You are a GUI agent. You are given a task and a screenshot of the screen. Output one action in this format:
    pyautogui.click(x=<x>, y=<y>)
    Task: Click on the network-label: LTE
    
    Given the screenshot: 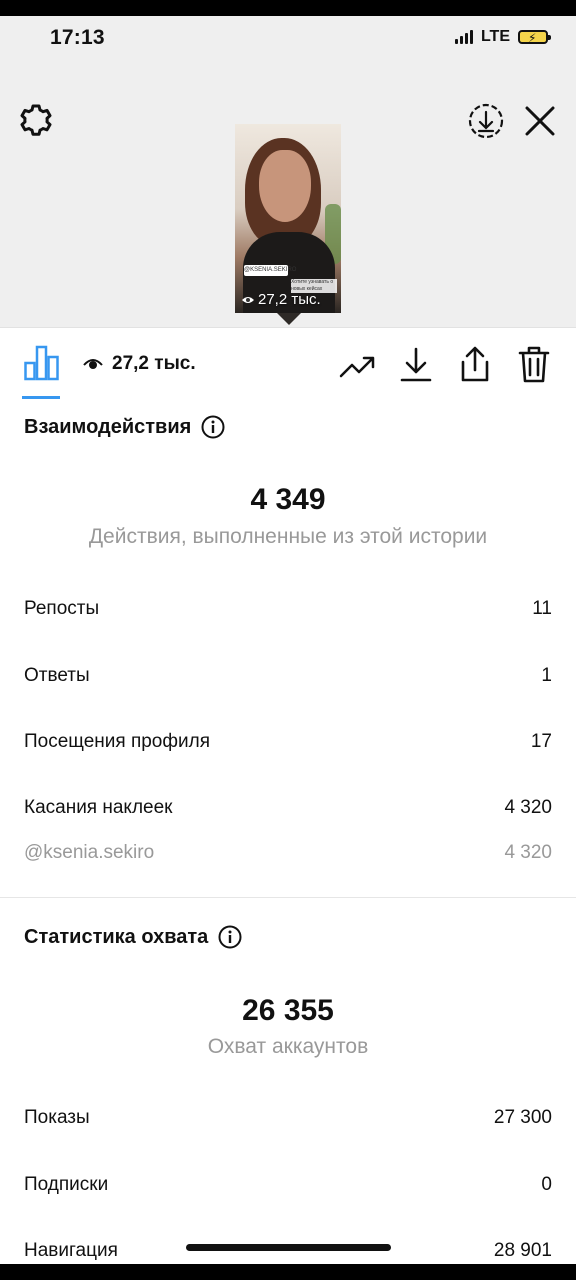 What is the action you would take?
    pyautogui.click(x=495, y=36)
    